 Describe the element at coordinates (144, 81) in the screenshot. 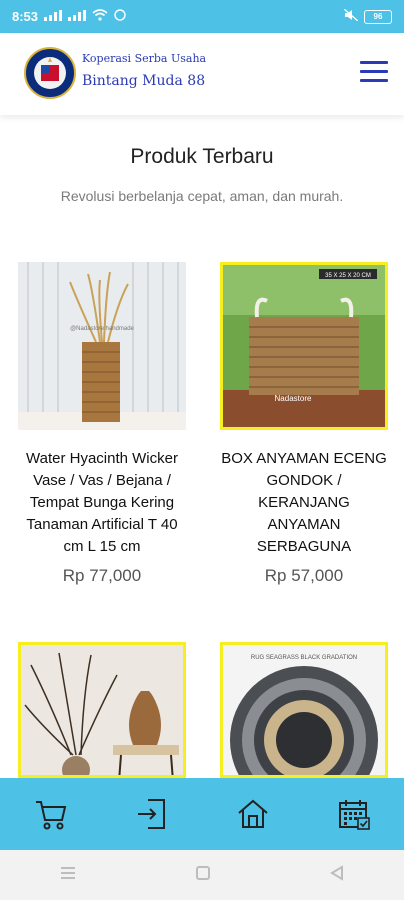

I see `brand-name: Bintang Muda 88` at that location.